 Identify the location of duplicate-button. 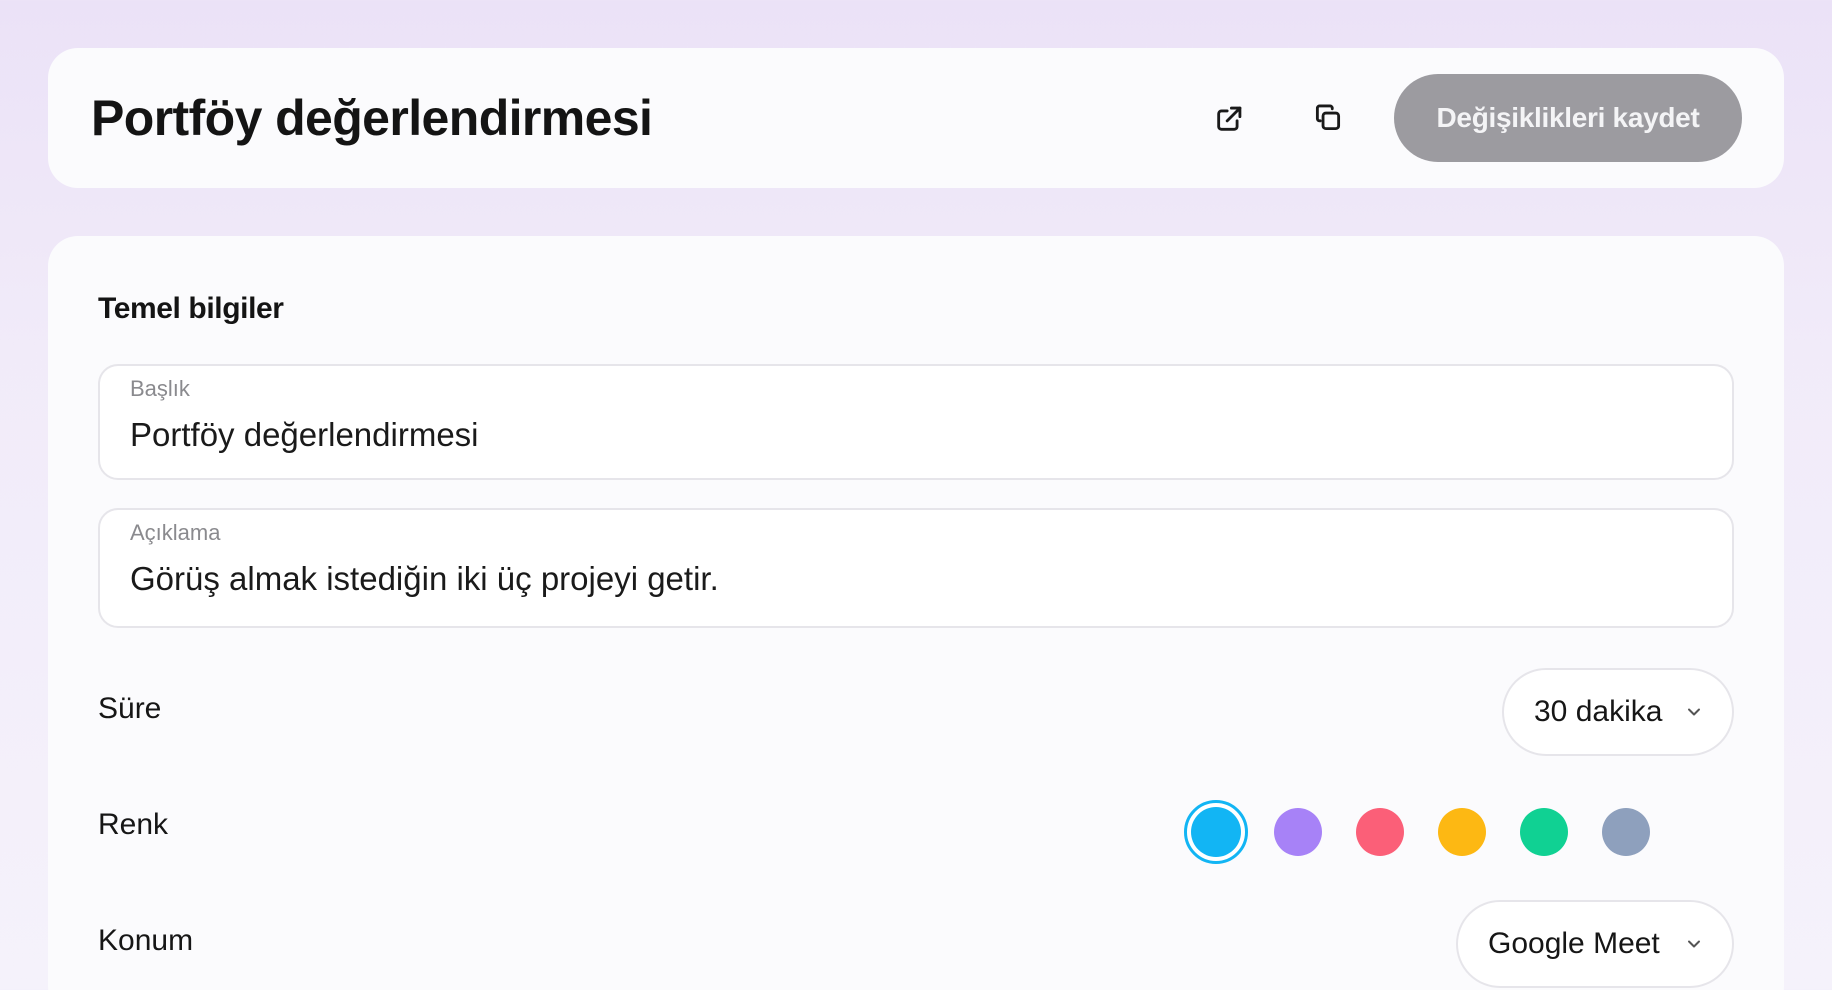
(1328, 118).